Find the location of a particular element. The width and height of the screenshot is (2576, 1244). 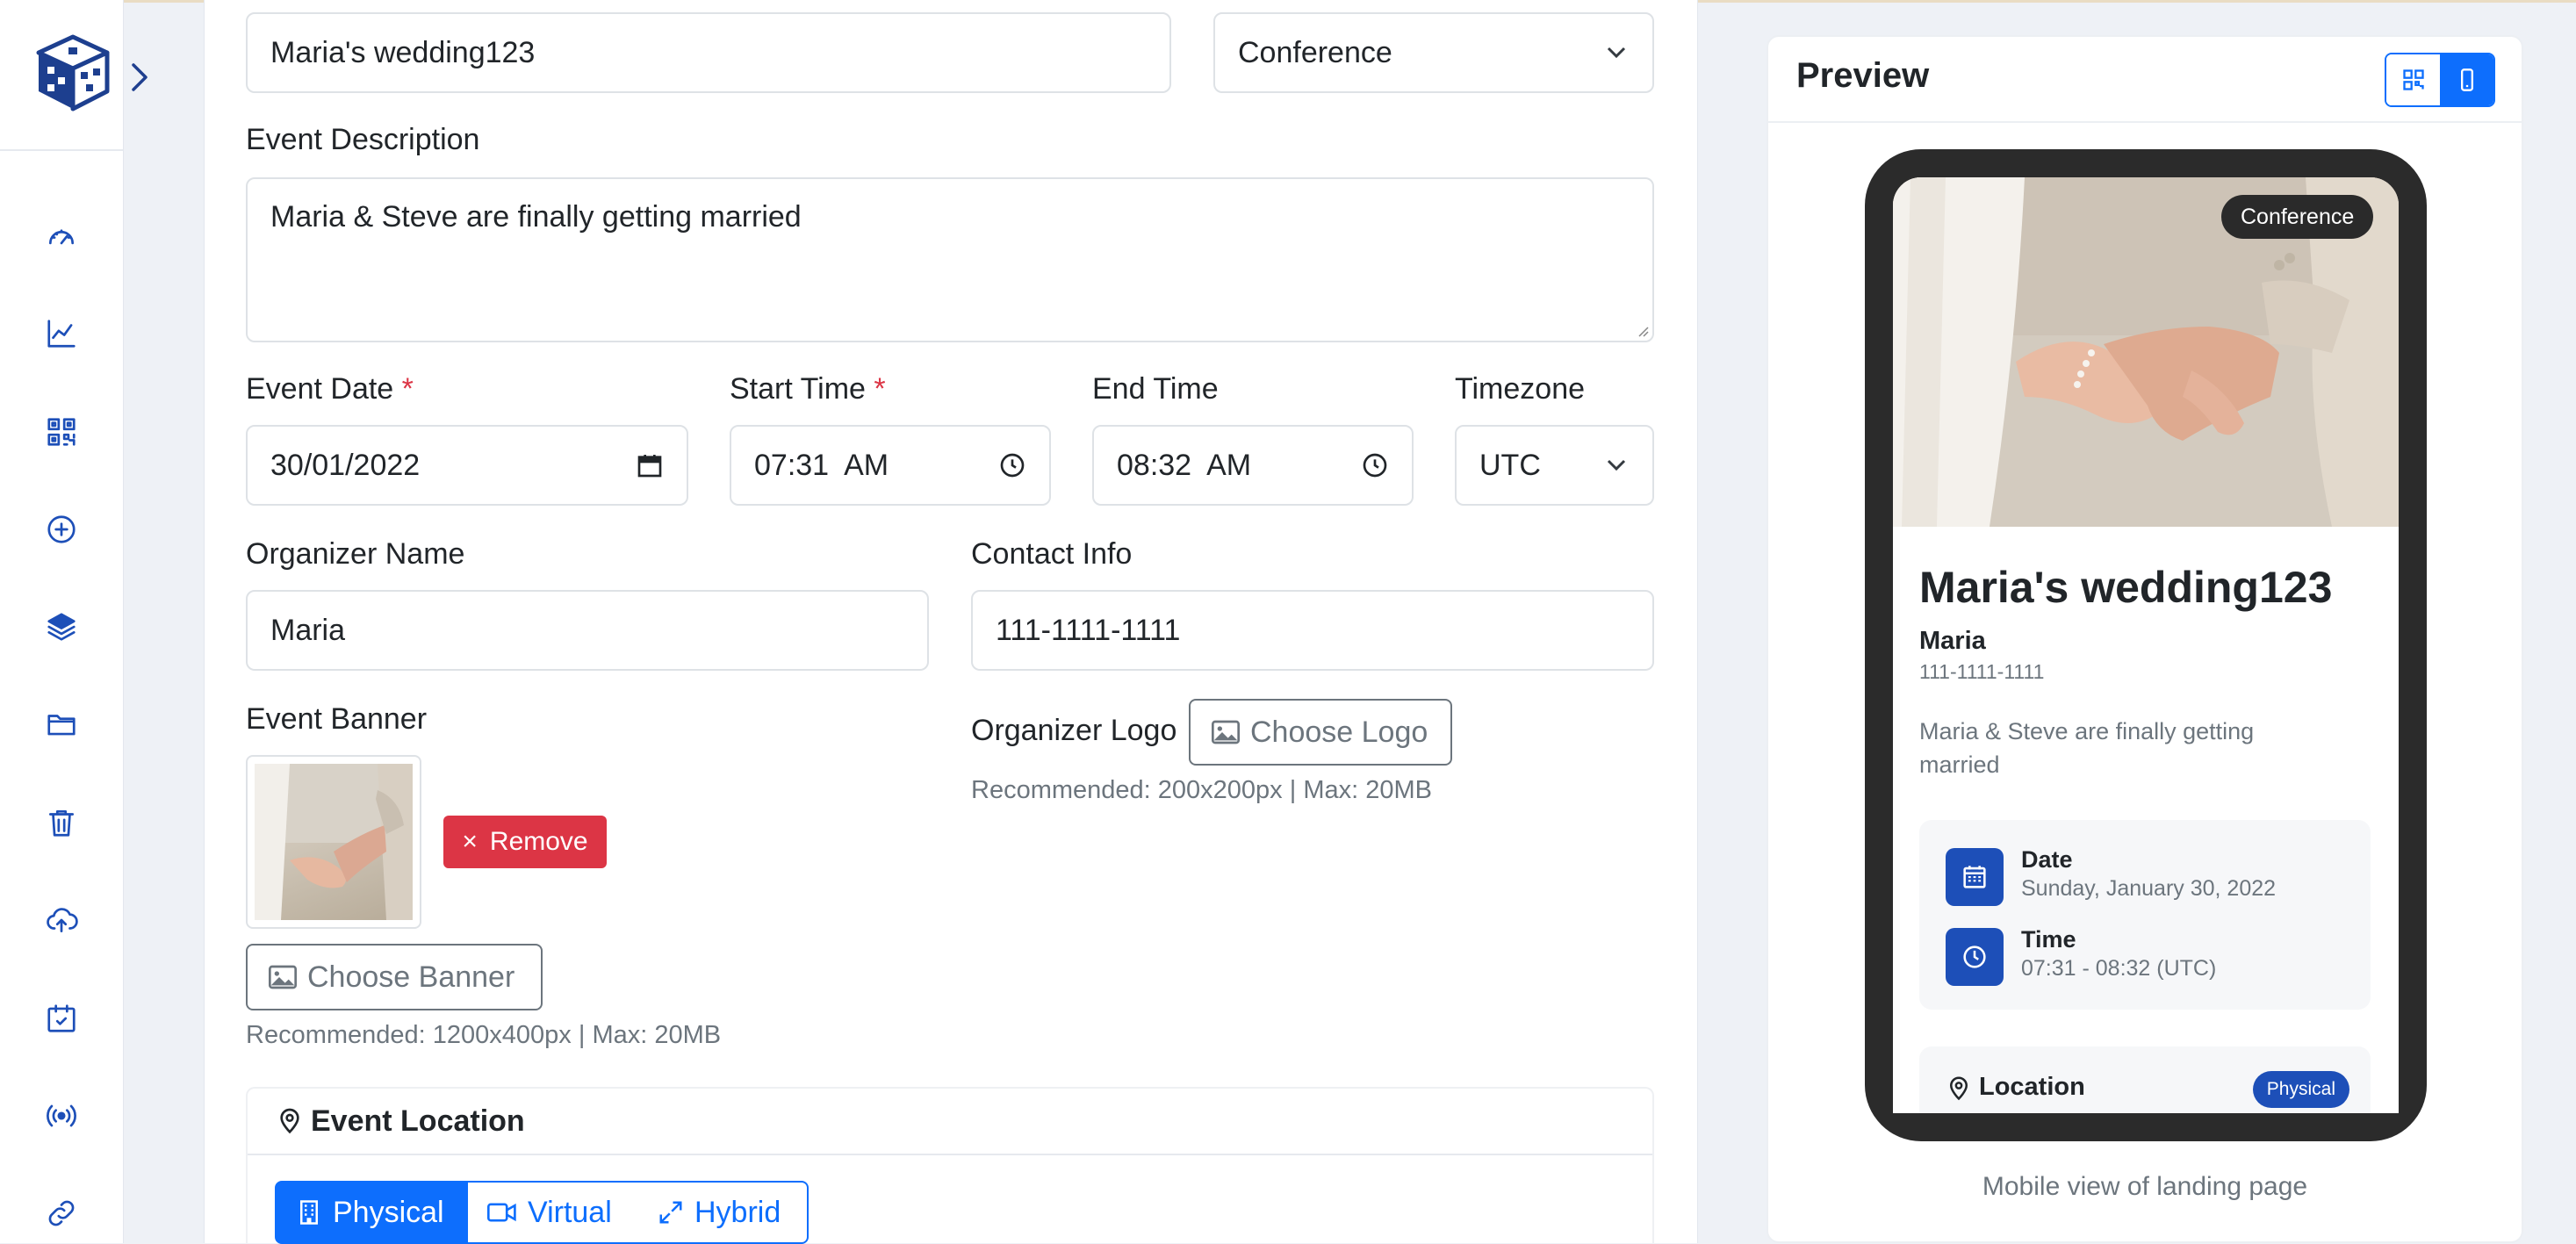

preview-organizer: Maria is located at coordinates (1952, 641).